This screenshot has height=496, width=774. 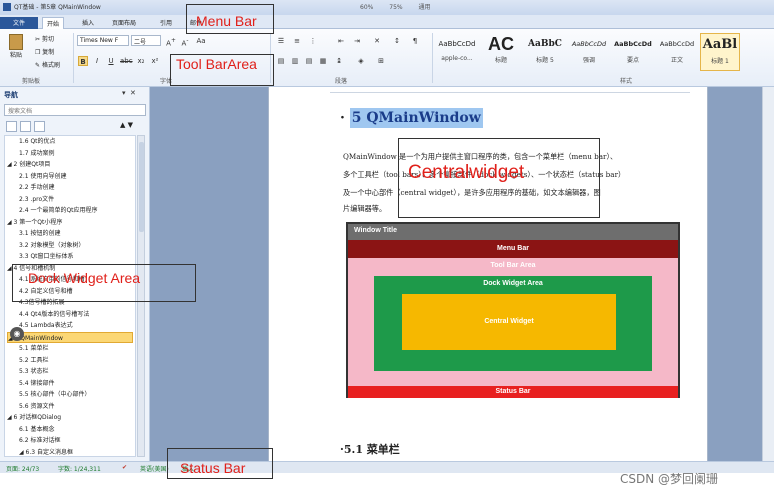 I want to click on nav-search-input: 搜索文档, so click(x=75, y=110).